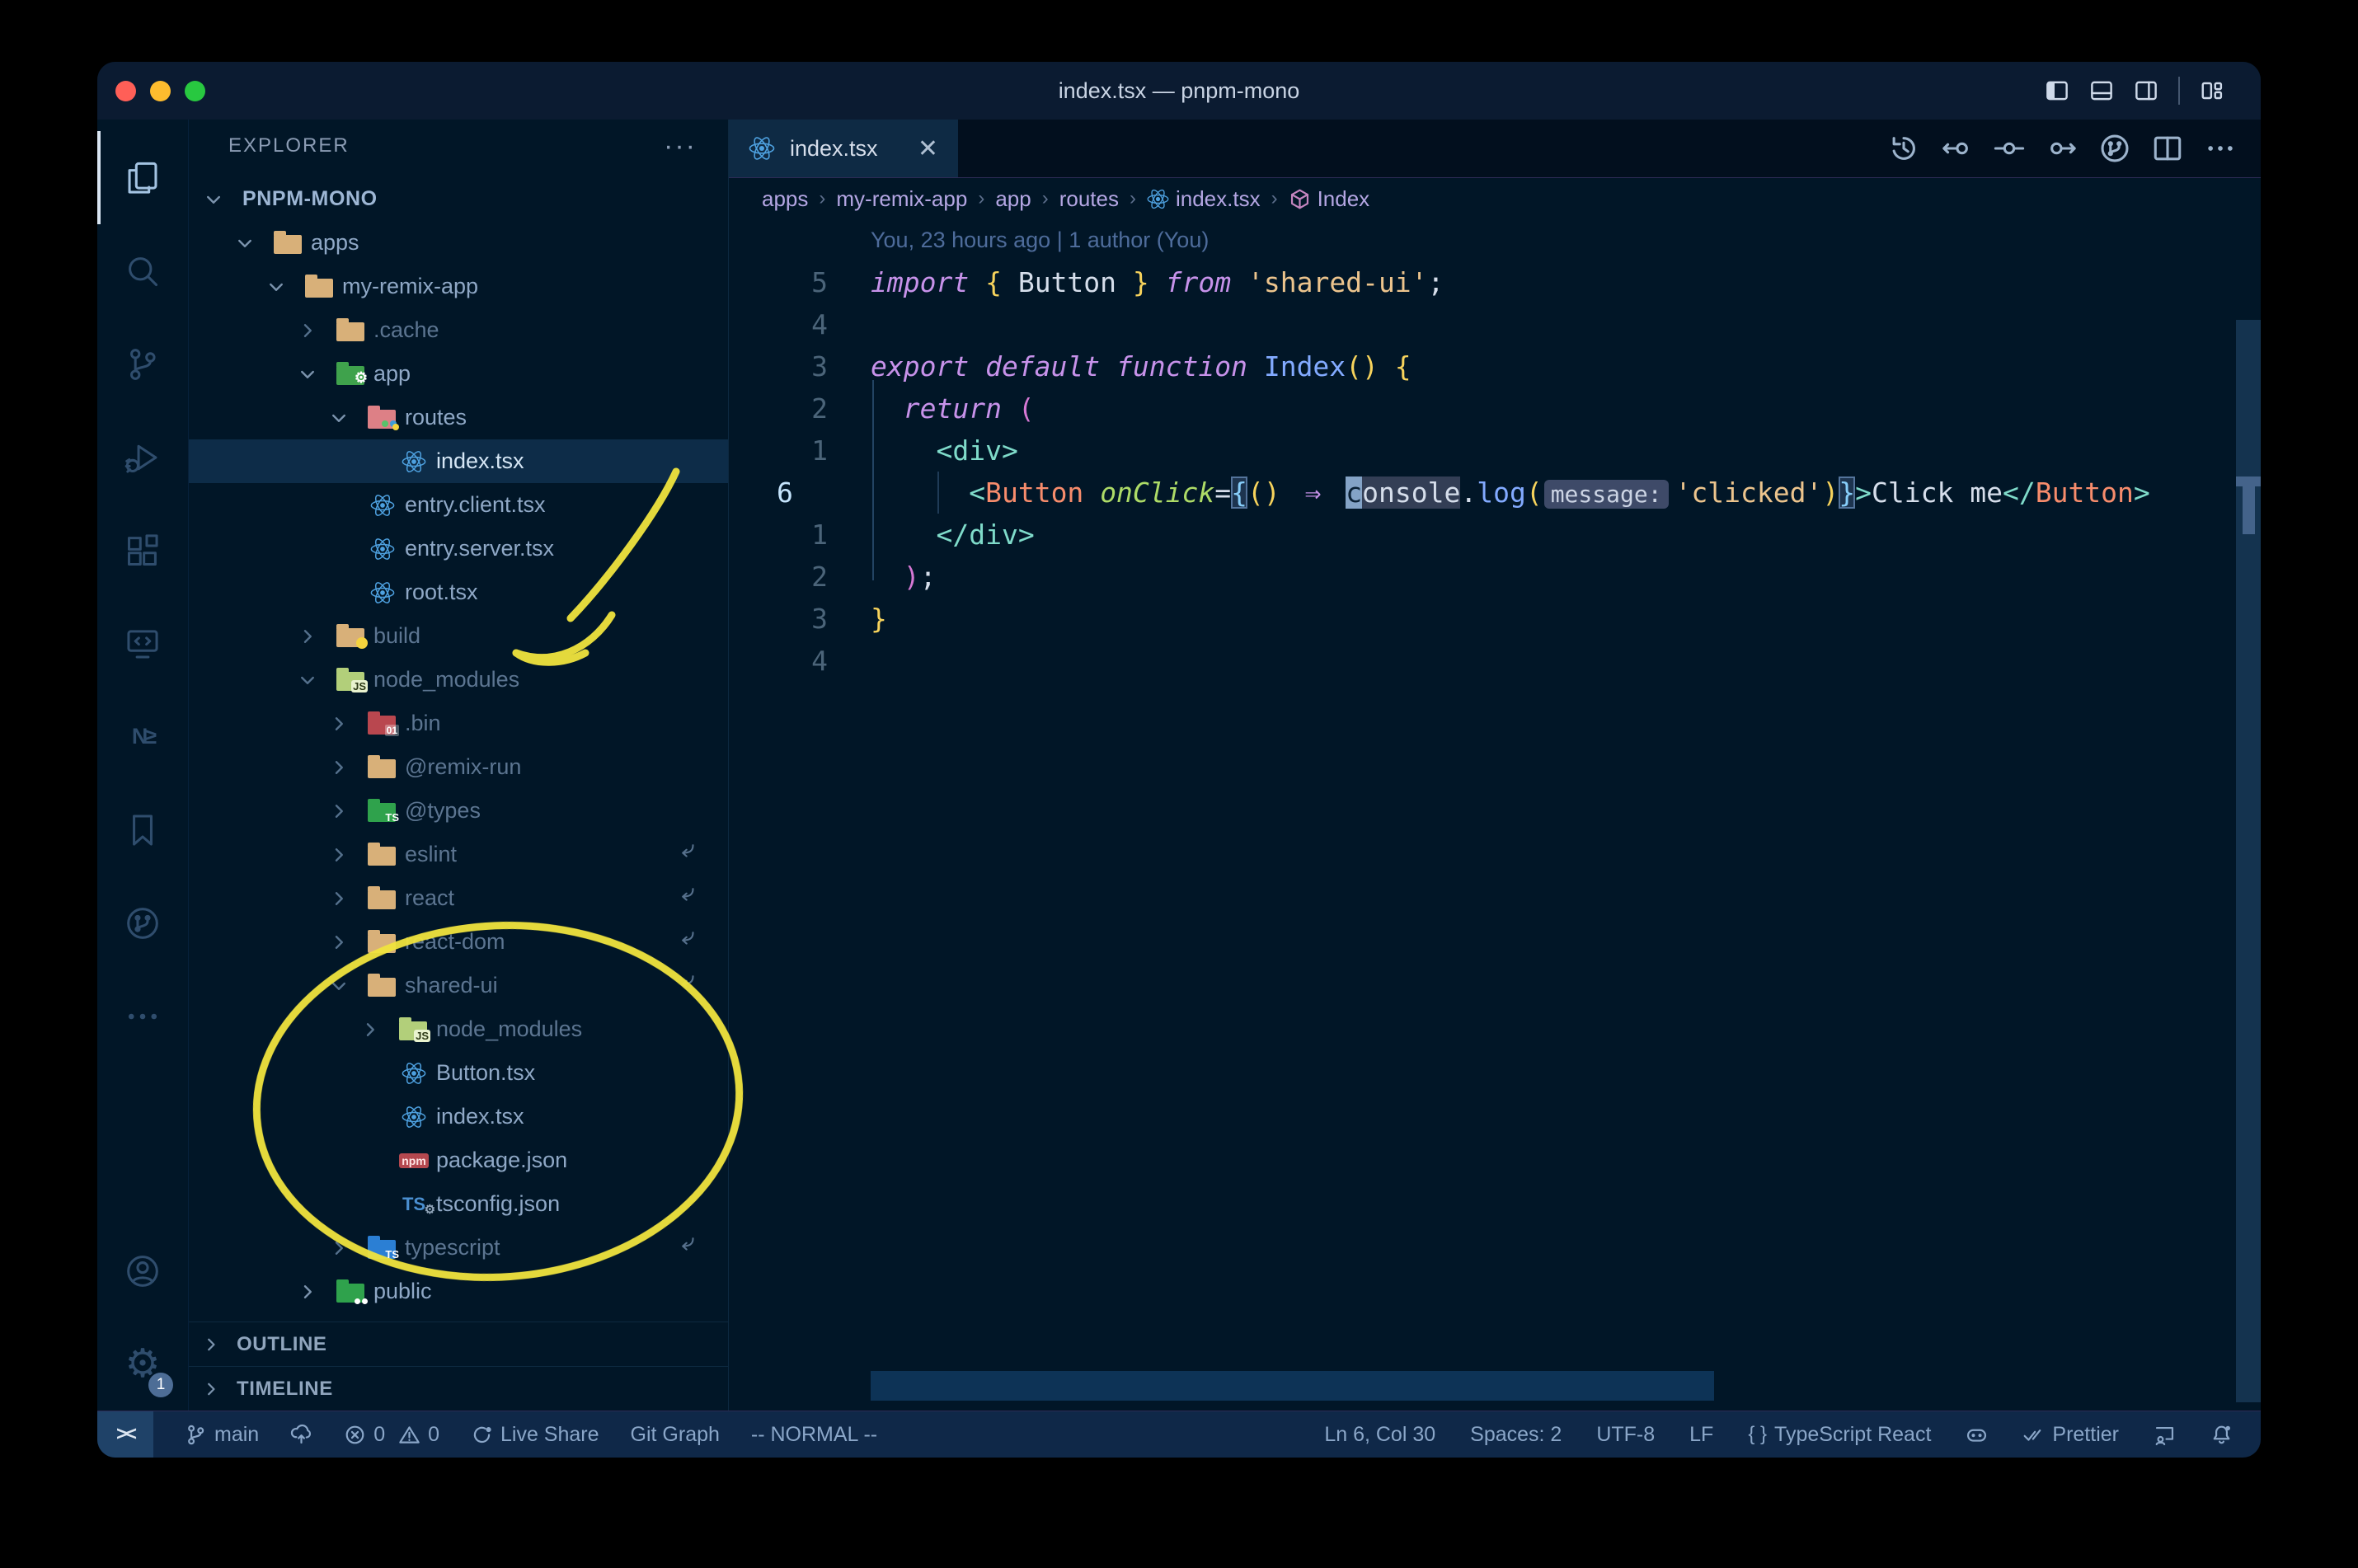  Describe the element at coordinates (1495, 282) in the screenshot. I see `code-line: 5 import { Button } from 'shared-ui';` at that location.